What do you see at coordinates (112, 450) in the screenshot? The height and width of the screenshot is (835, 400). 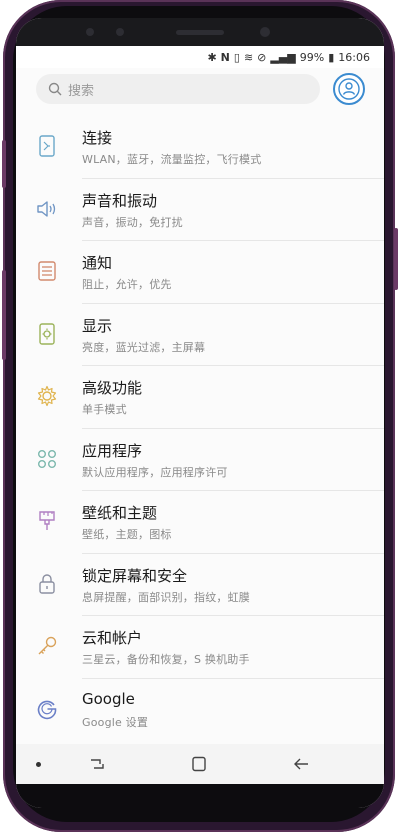 I see `settings-item-title: 应用程序` at bounding box center [112, 450].